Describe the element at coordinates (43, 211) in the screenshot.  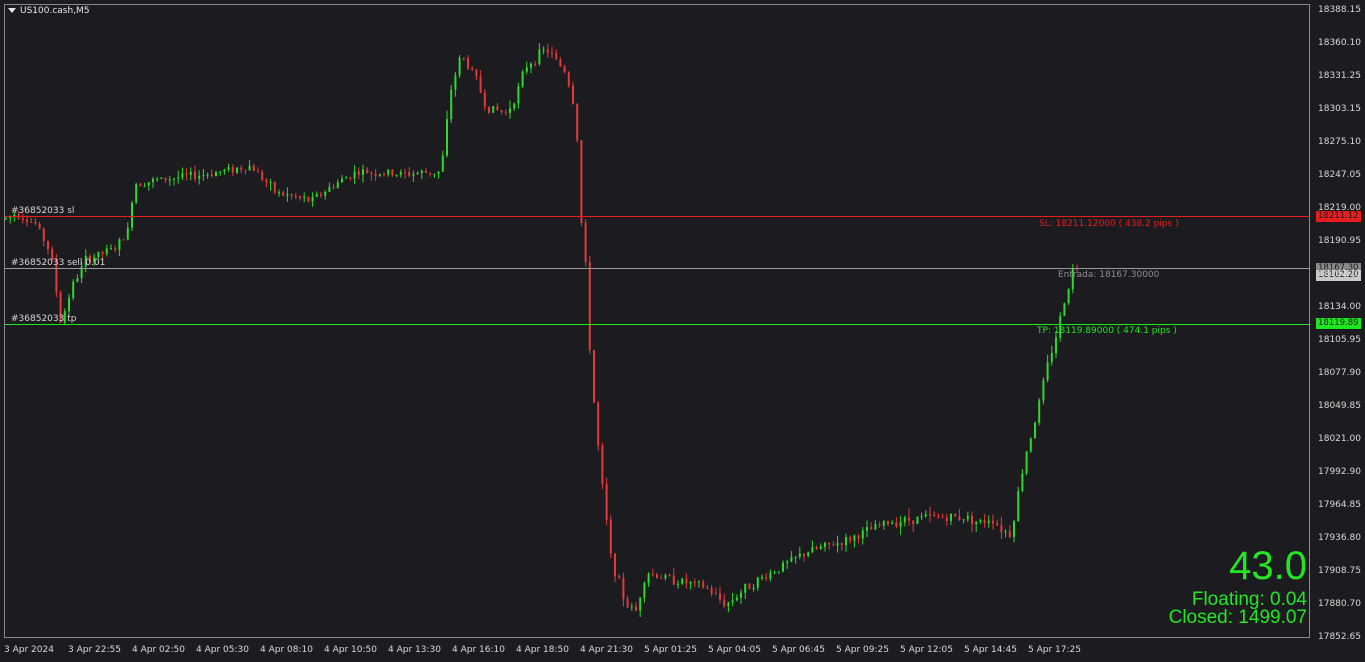
I see `sl-tag: #36852033 sl` at that location.